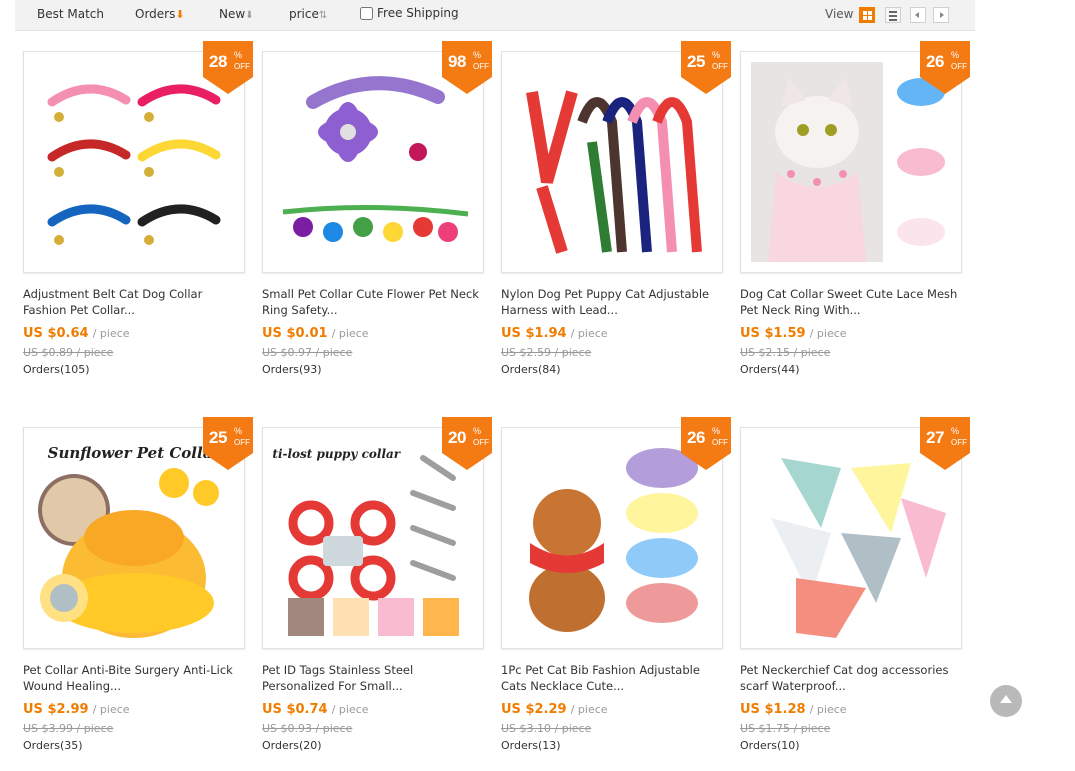  What do you see at coordinates (232, 14) in the screenshot?
I see `sort-new-label: New` at bounding box center [232, 14].